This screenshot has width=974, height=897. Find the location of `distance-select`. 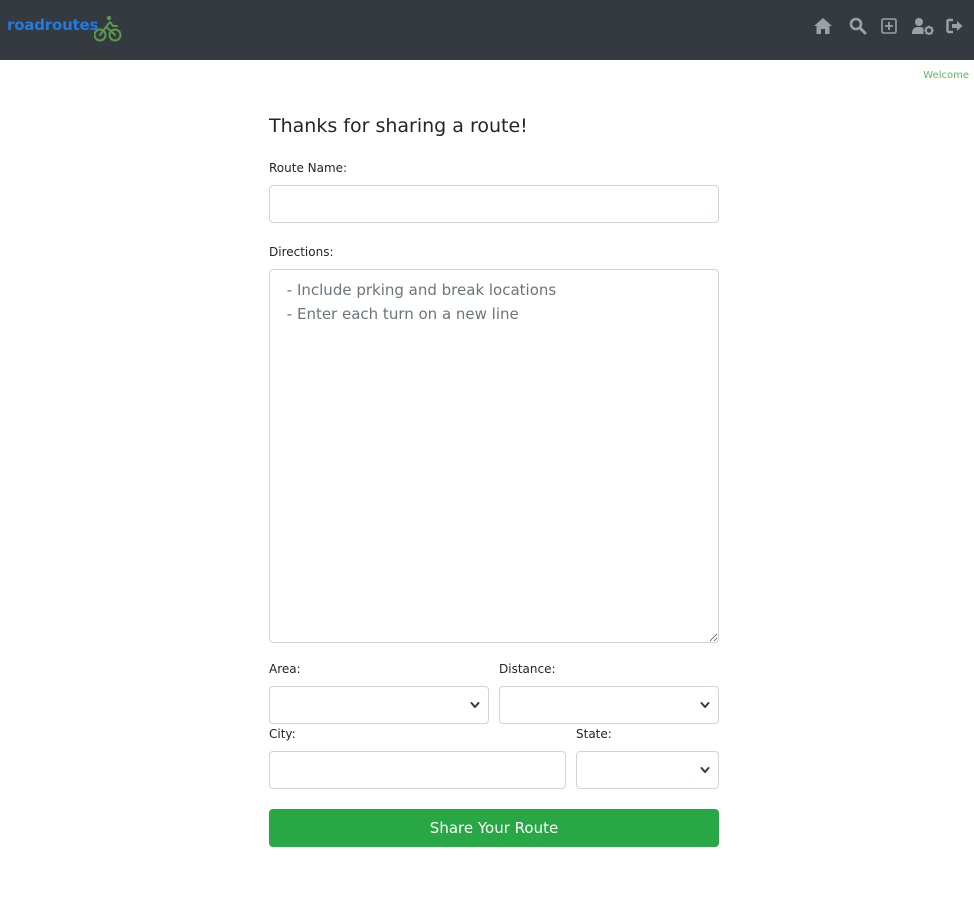

distance-select is located at coordinates (609, 705).